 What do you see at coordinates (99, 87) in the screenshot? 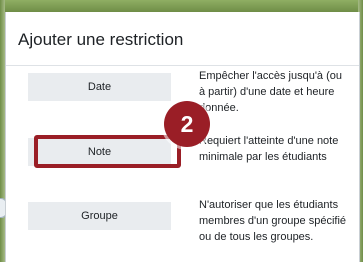
I see `date-restriction-button: Date` at bounding box center [99, 87].